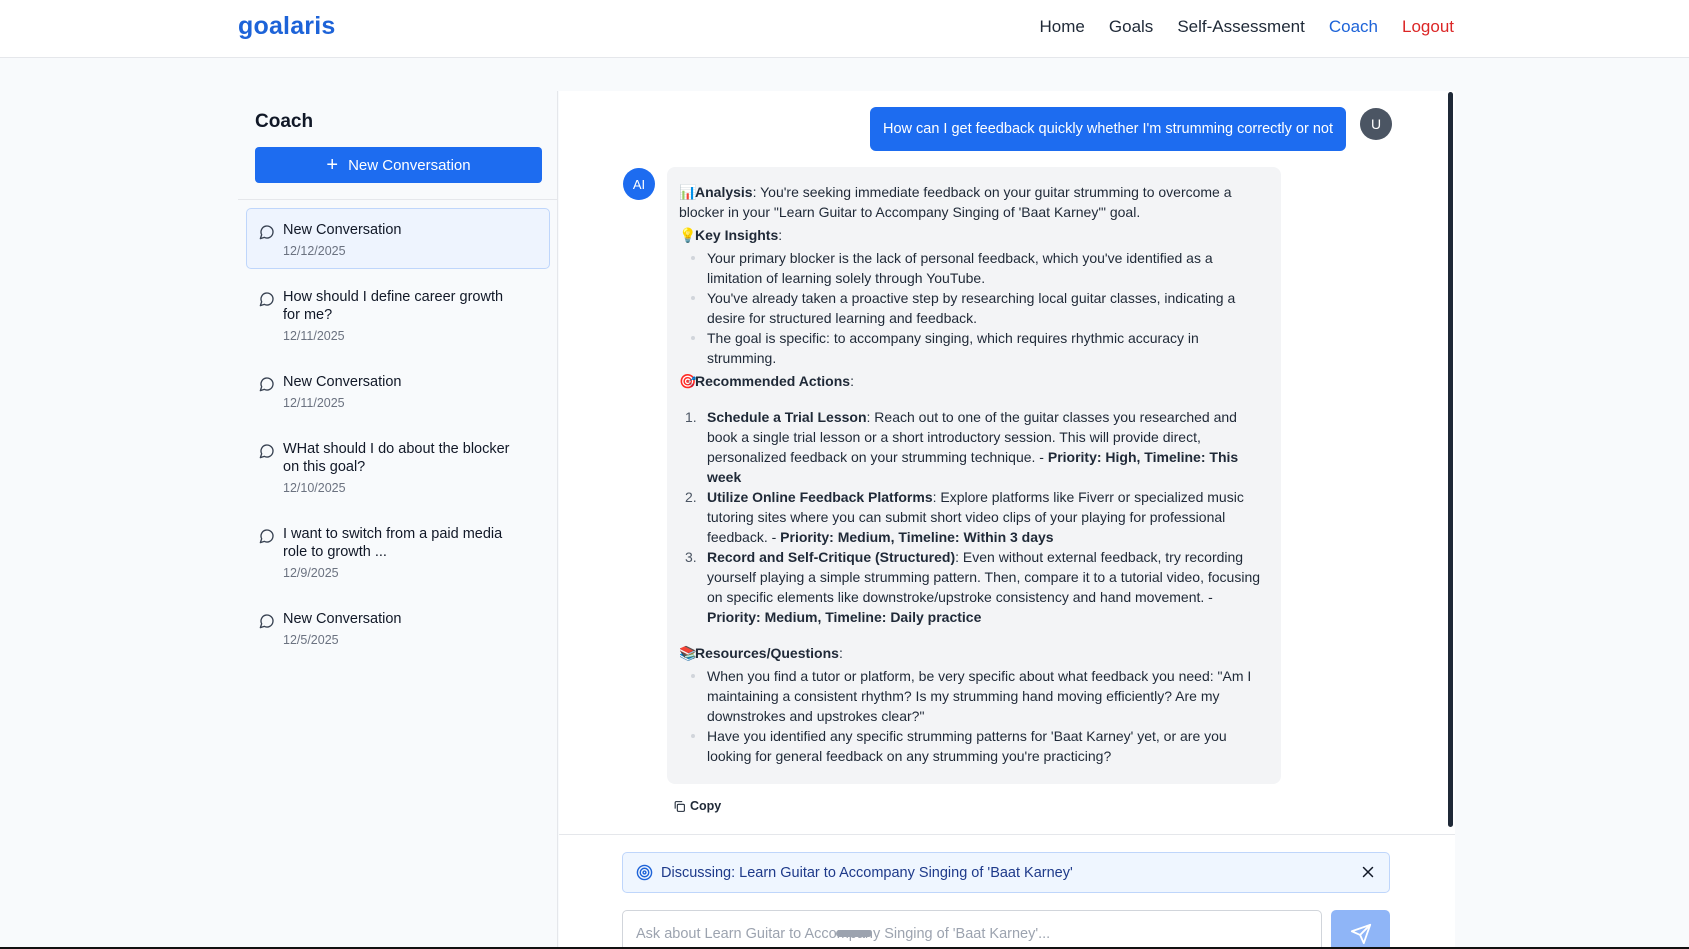 The height and width of the screenshot is (949, 1689). What do you see at coordinates (644, 872) in the screenshot?
I see `target-icon` at bounding box center [644, 872].